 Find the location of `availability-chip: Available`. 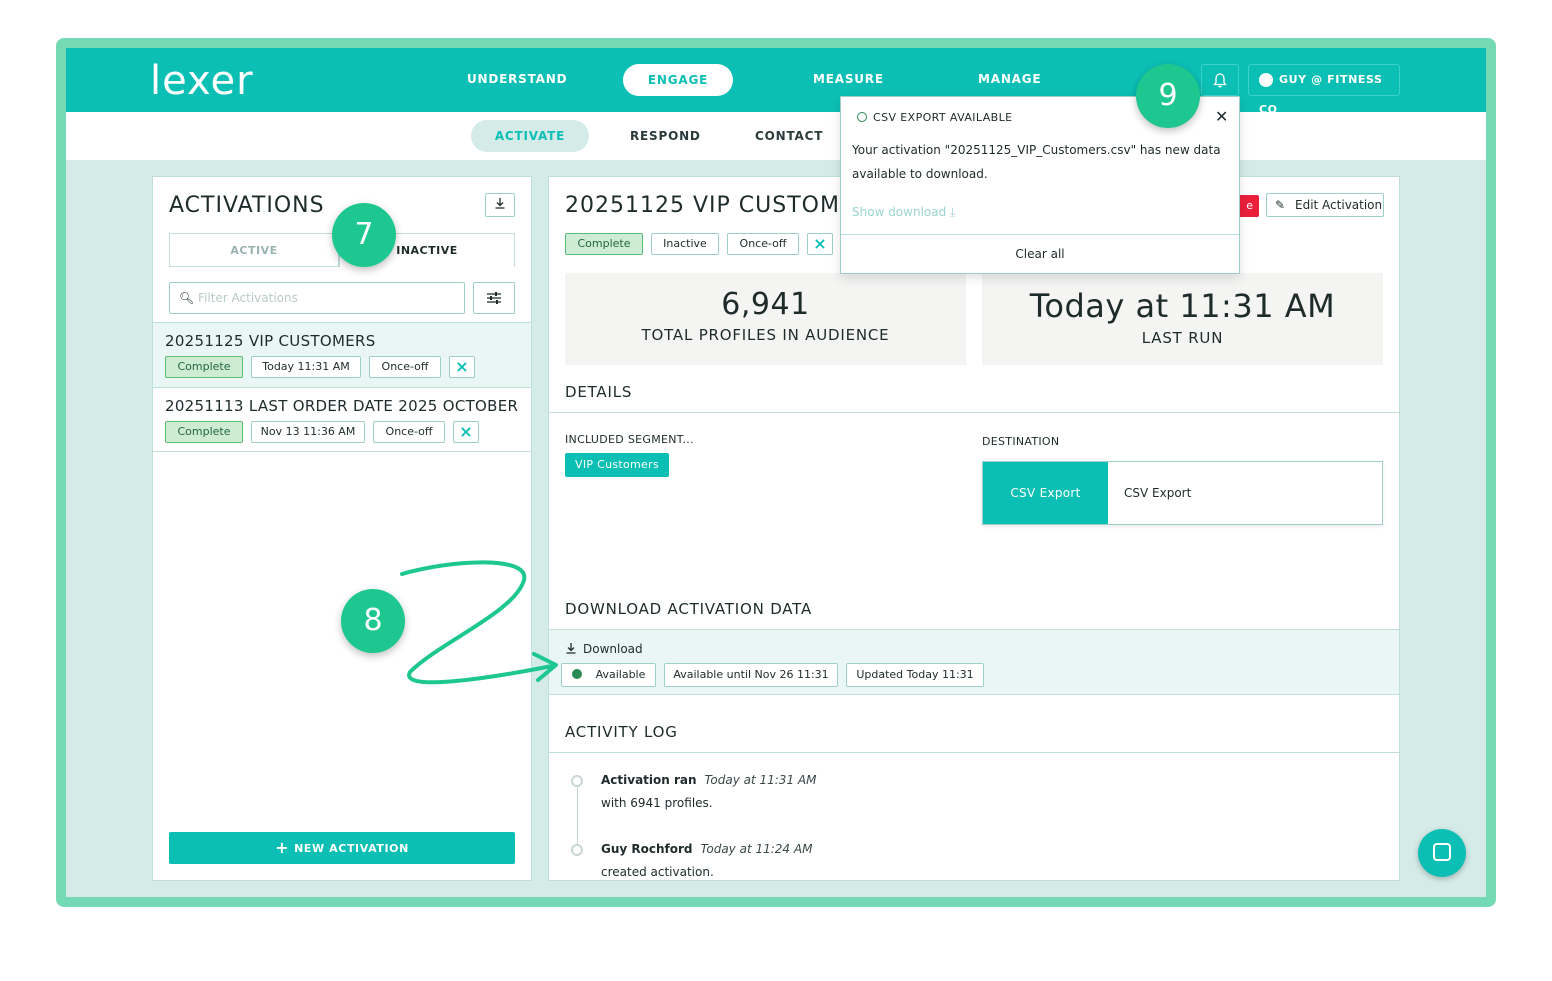

availability-chip: Available is located at coordinates (608, 675).